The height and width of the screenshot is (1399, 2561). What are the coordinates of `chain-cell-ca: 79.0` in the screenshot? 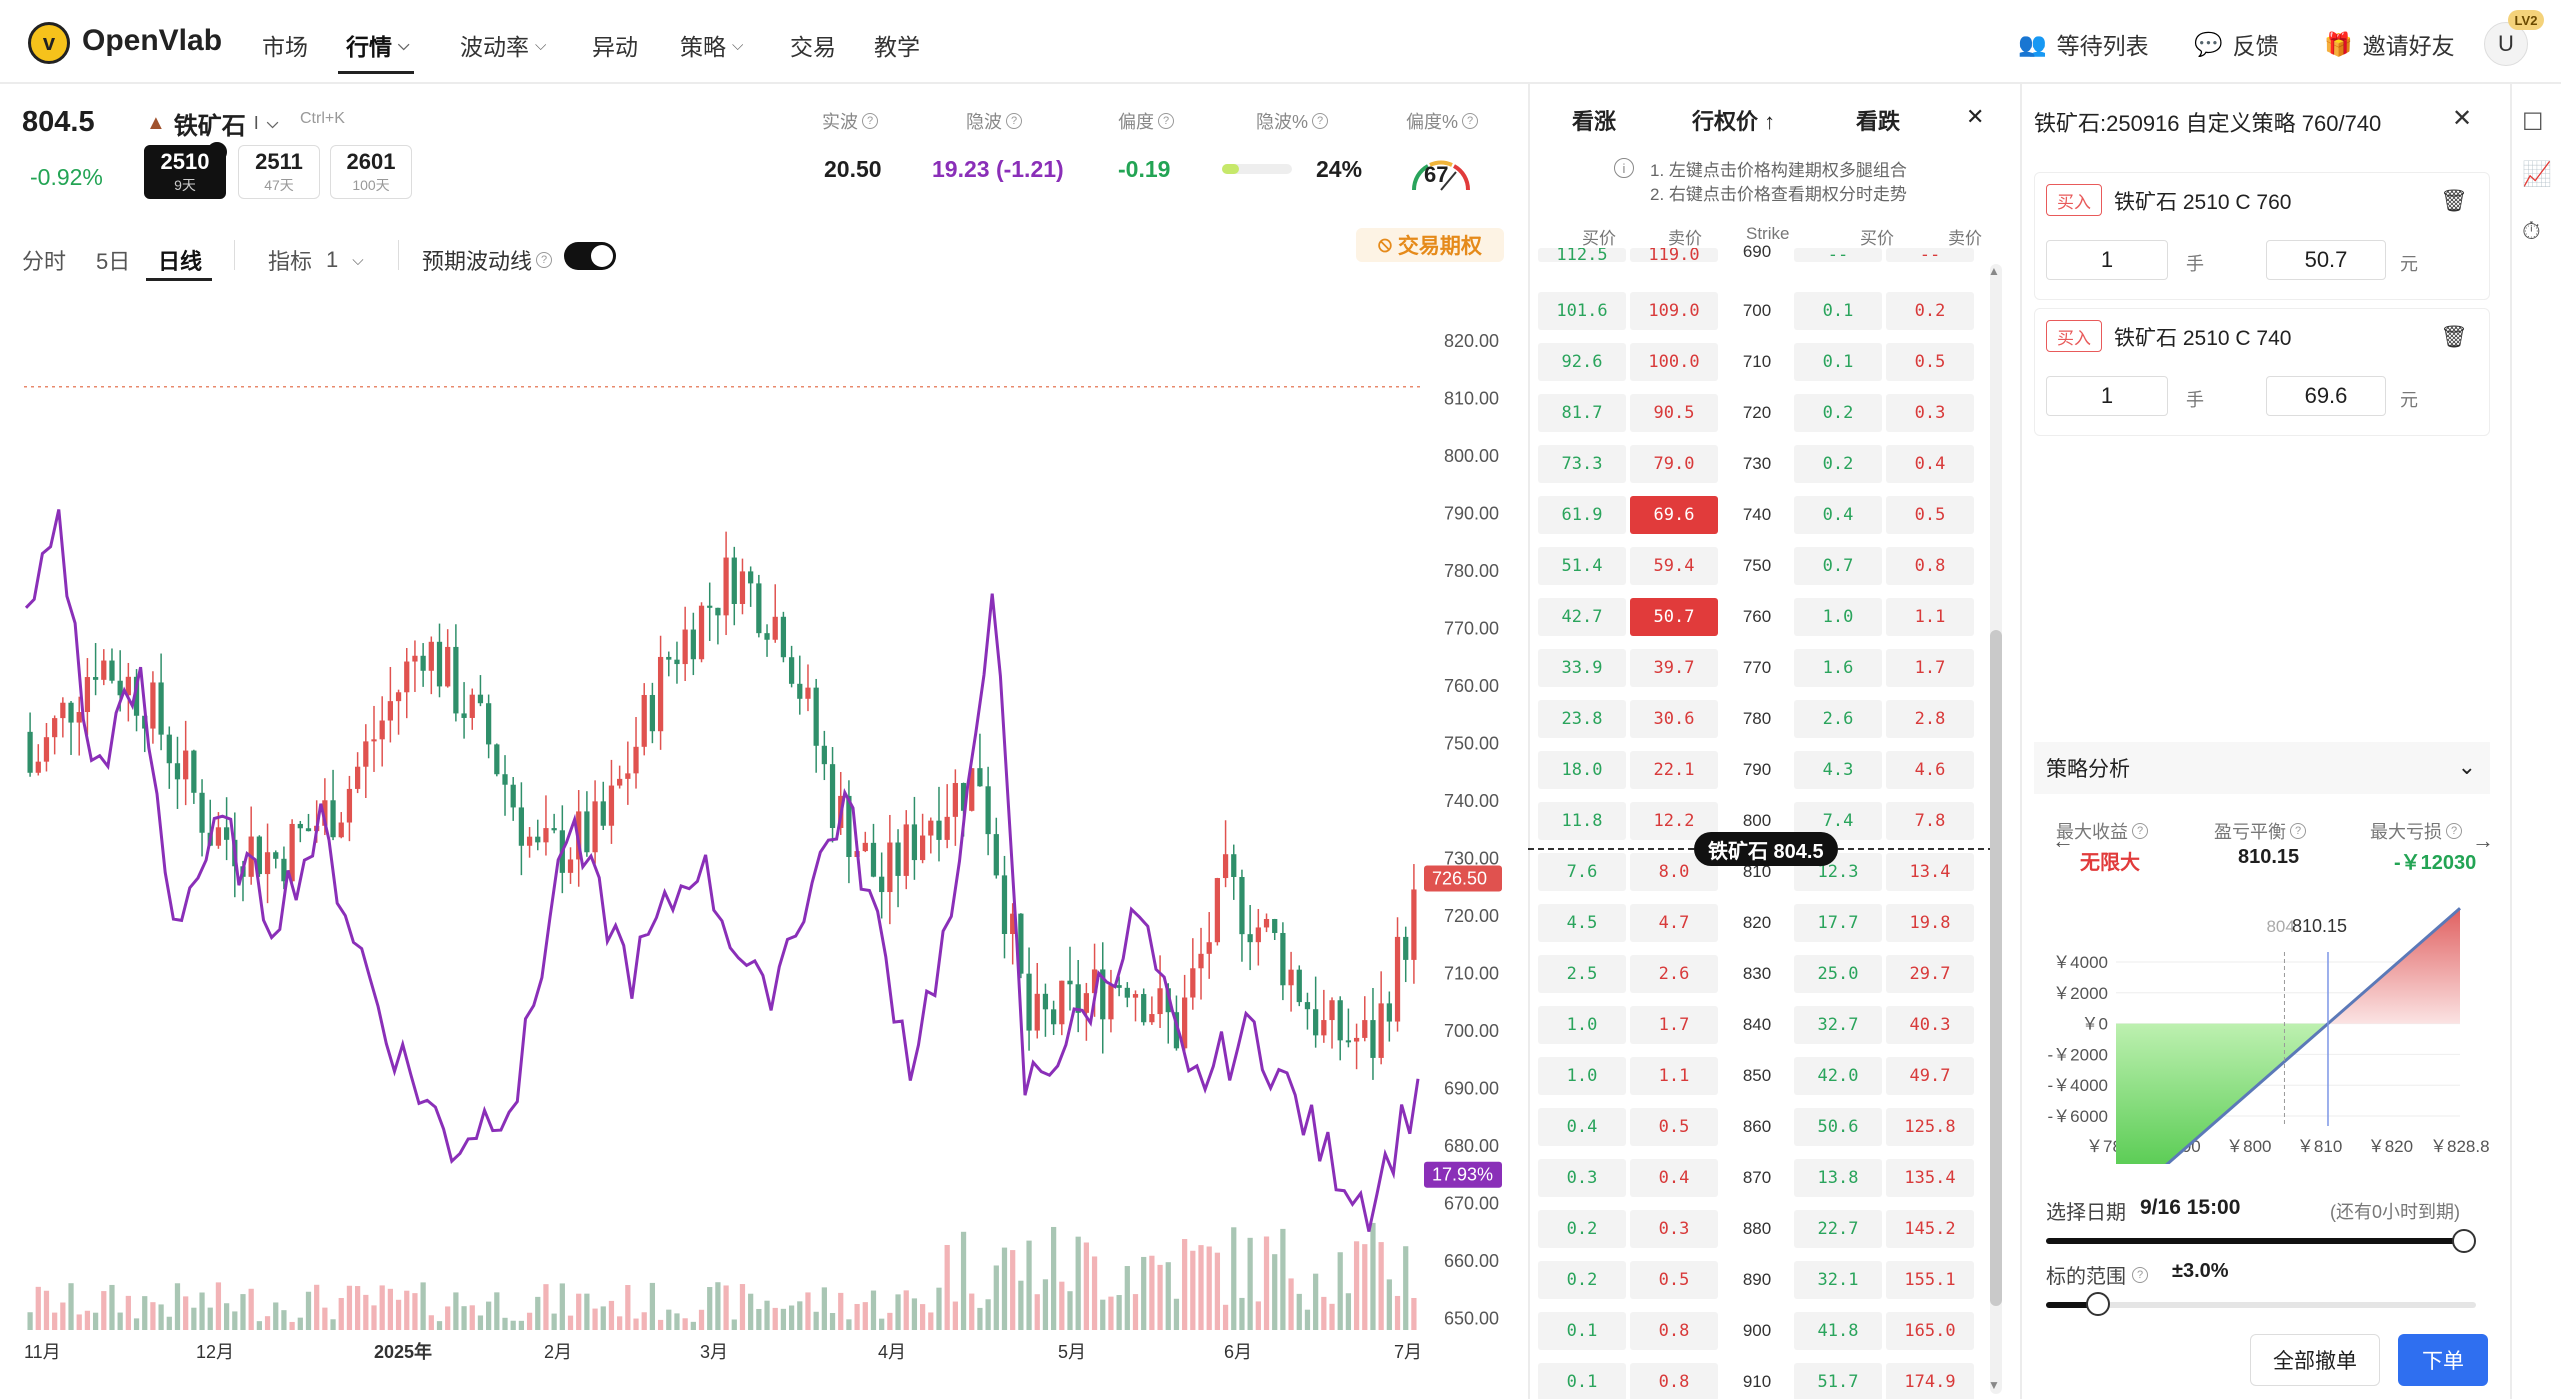 It's located at (1674, 464).